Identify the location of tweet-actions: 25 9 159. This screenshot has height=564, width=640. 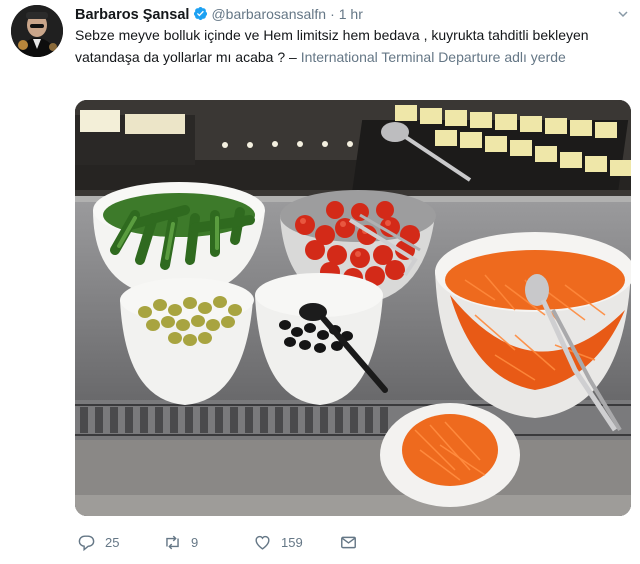
(225, 542).